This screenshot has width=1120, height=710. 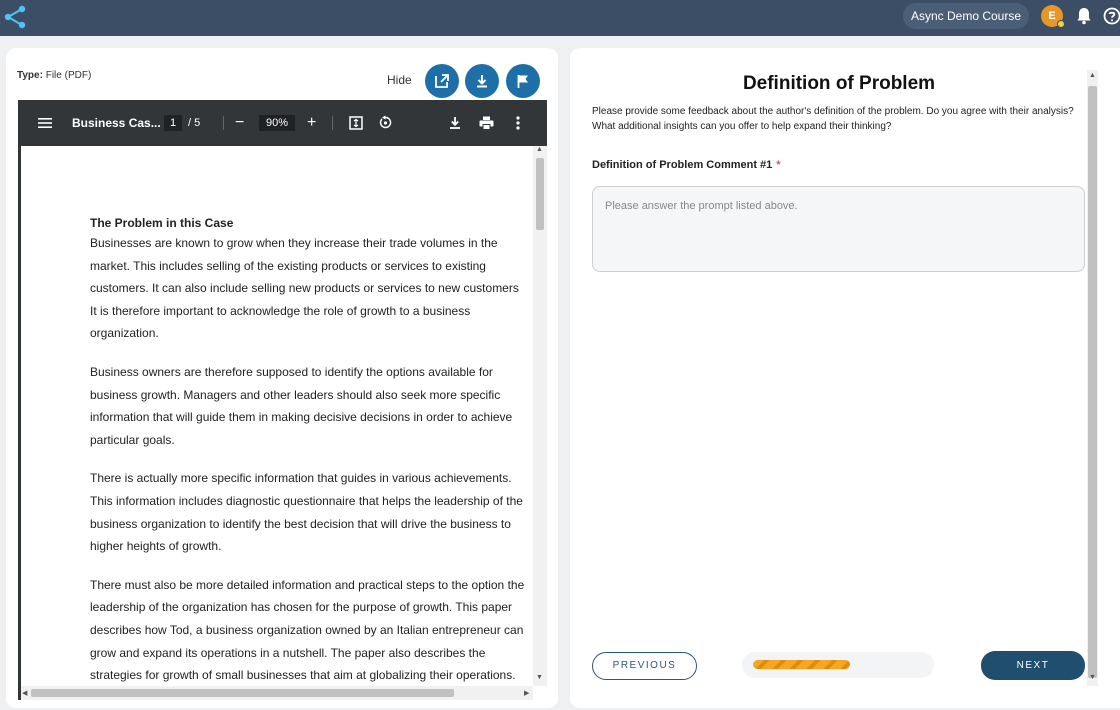 I want to click on download-button, so click(x=482, y=81).